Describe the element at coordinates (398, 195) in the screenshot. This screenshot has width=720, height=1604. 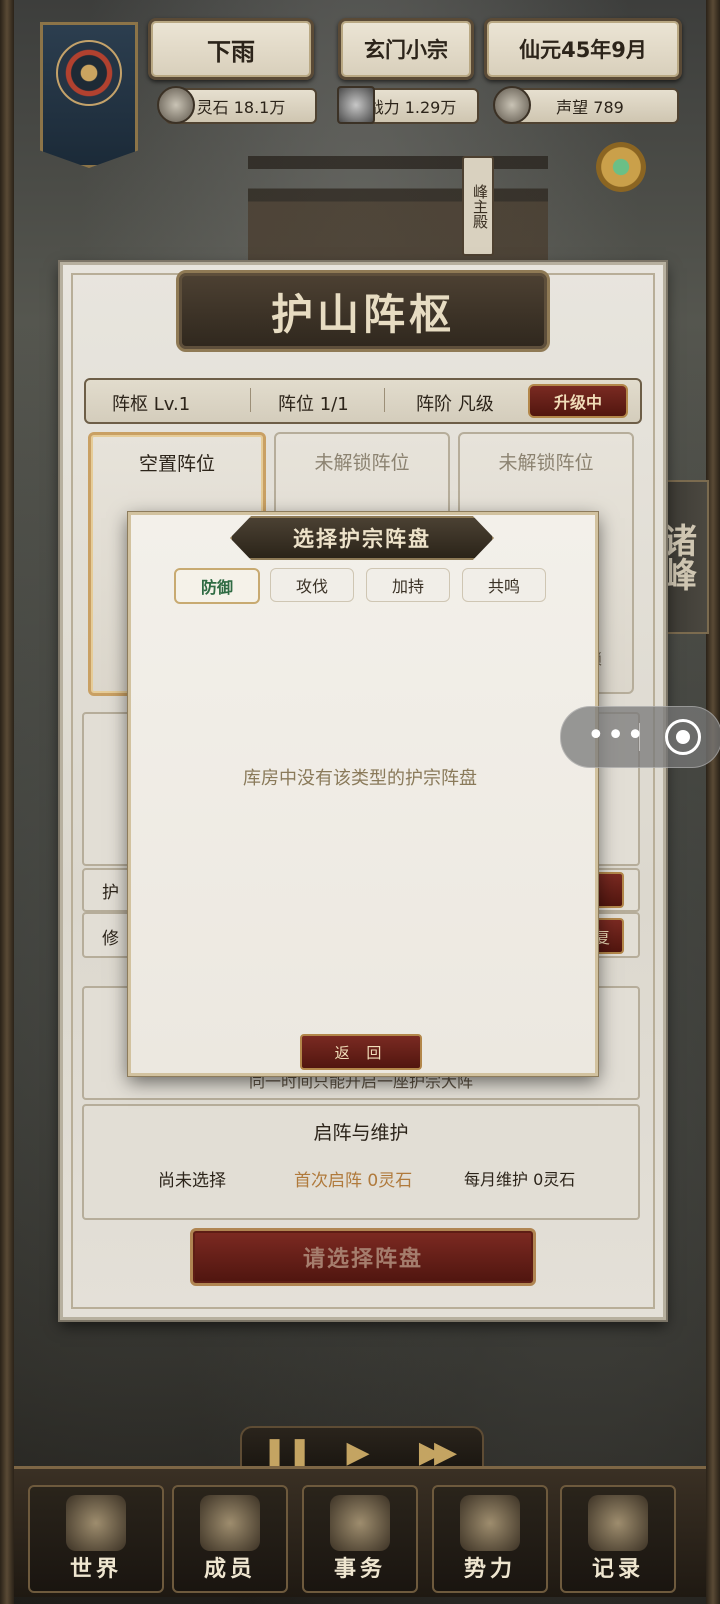
I see `main-hall-illustration` at that location.